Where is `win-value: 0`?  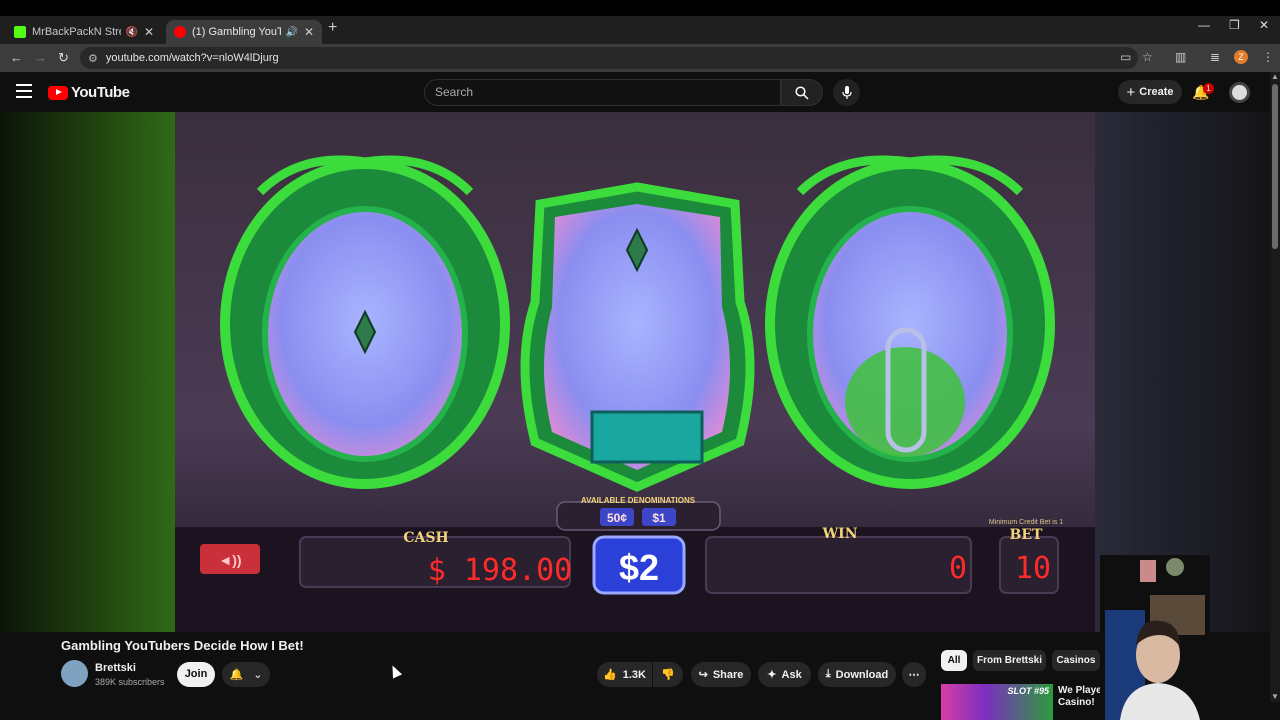
win-value: 0 is located at coordinates (958, 568).